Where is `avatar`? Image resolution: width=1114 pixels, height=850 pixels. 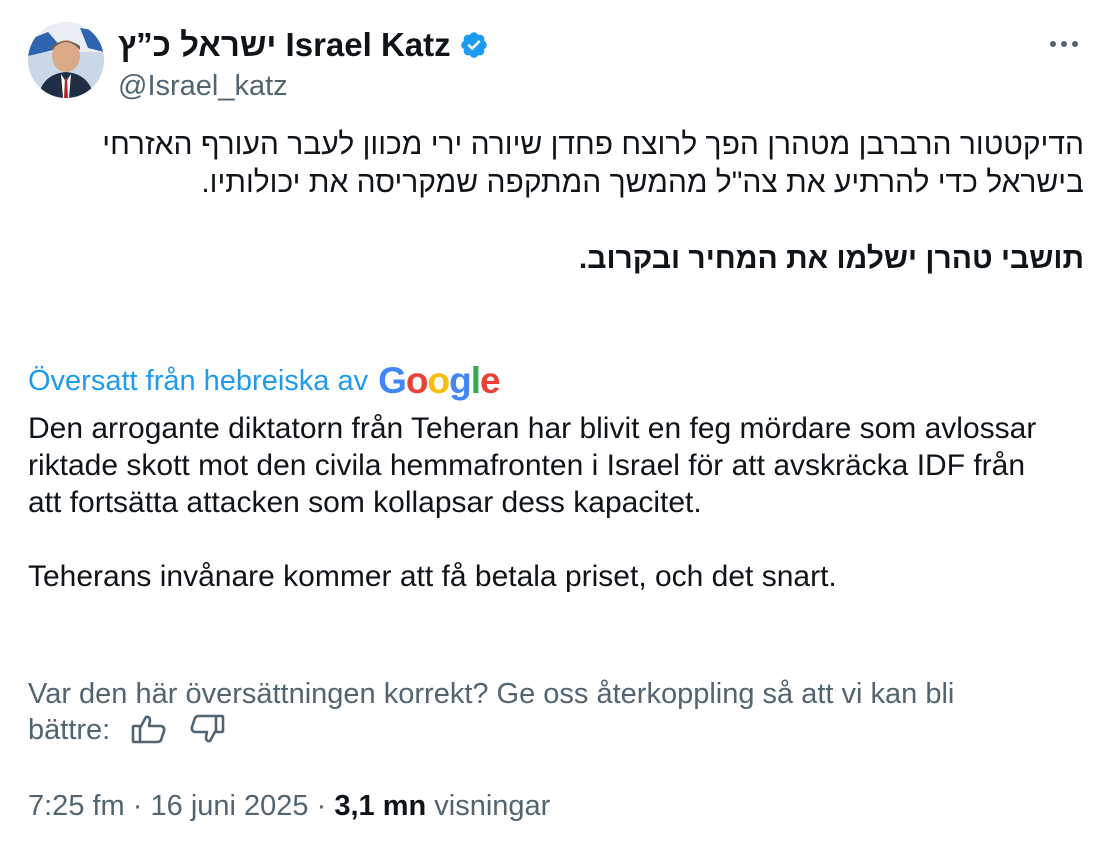 avatar is located at coordinates (66, 60).